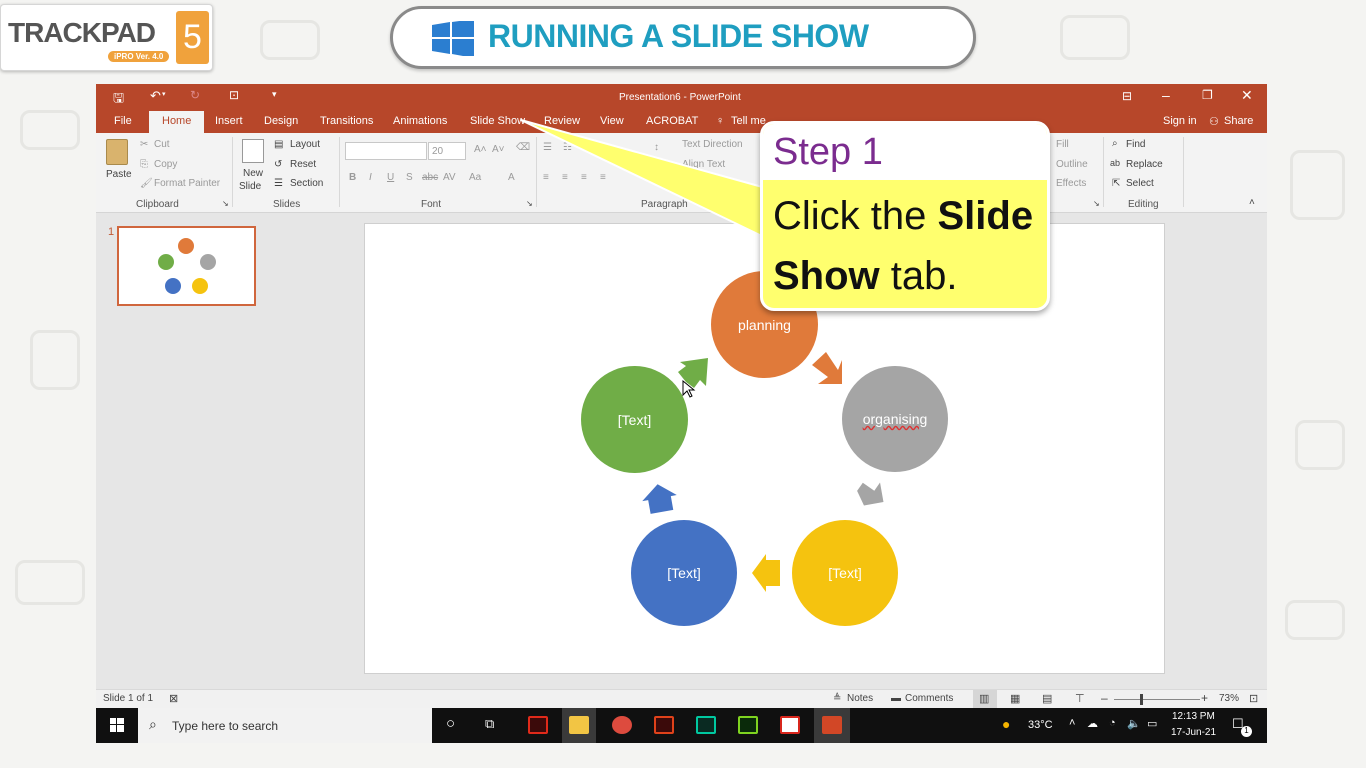 This screenshot has height=768, width=1366. What do you see at coordinates (826, 276) in the screenshot?
I see `callout-text-bold2: Show` at bounding box center [826, 276].